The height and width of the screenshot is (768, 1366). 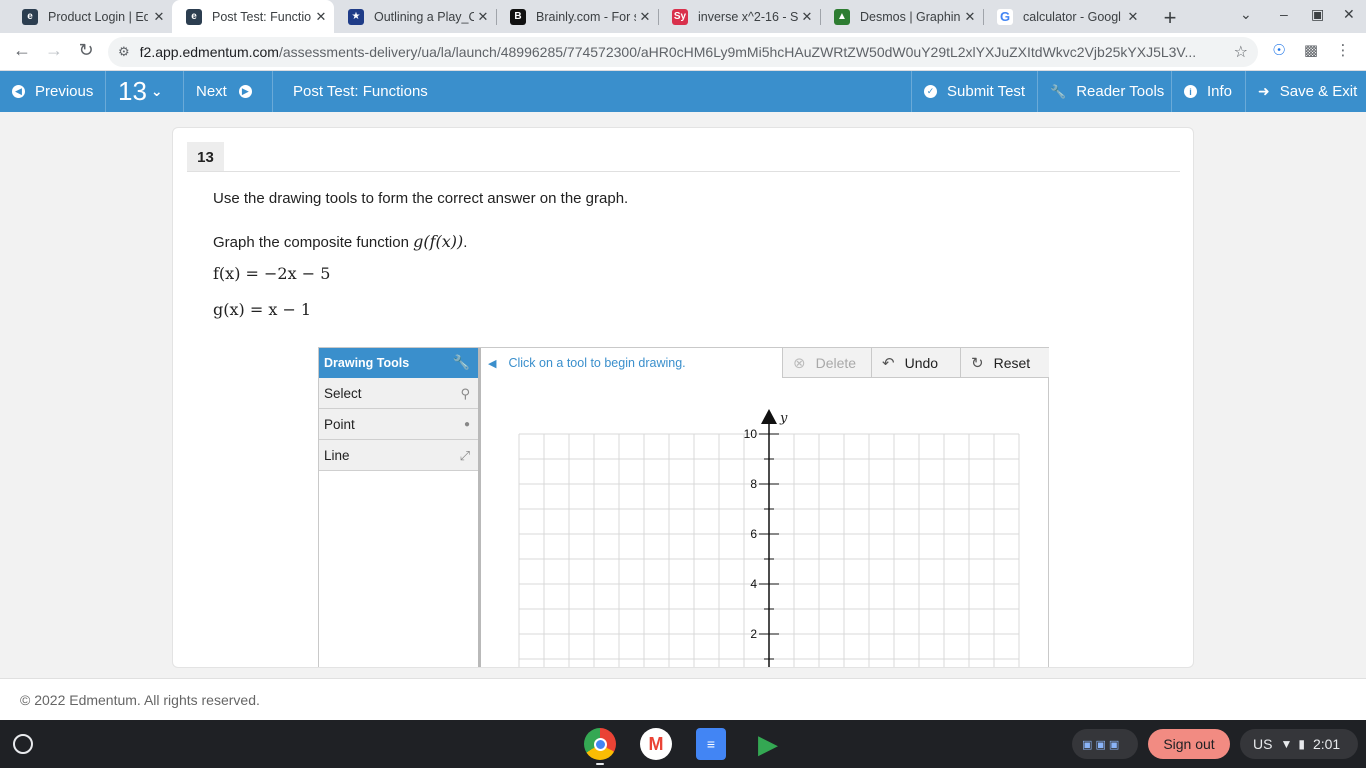 I want to click on page-footer: © 2022 Edmentum. All rights reserved., so click(x=683, y=699).